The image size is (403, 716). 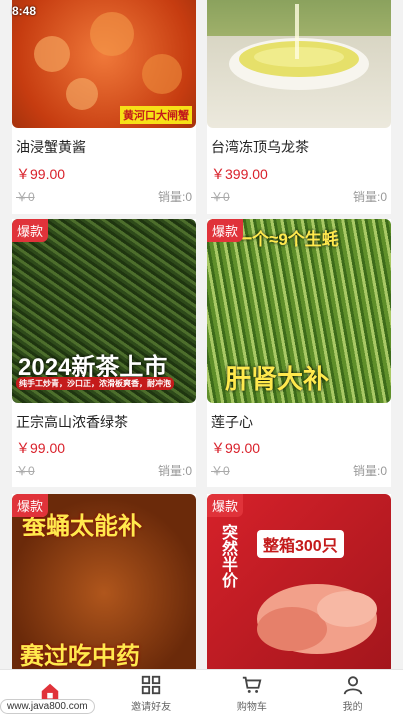 What do you see at coordinates (151, 684) in the screenshot?
I see `grid-icon` at bounding box center [151, 684].